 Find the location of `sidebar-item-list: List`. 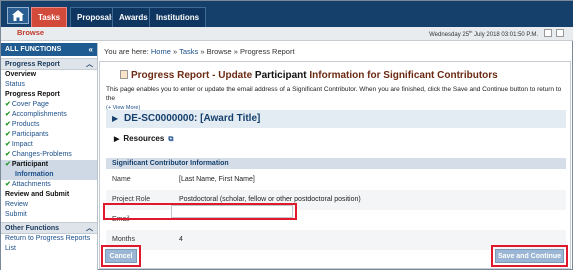

sidebar-item-list: List is located at coordinates (51, 249).